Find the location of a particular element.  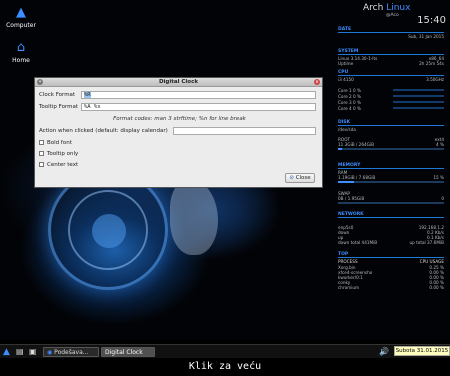

file-manager-icon: ▤ is located at coordinates (20, 352).